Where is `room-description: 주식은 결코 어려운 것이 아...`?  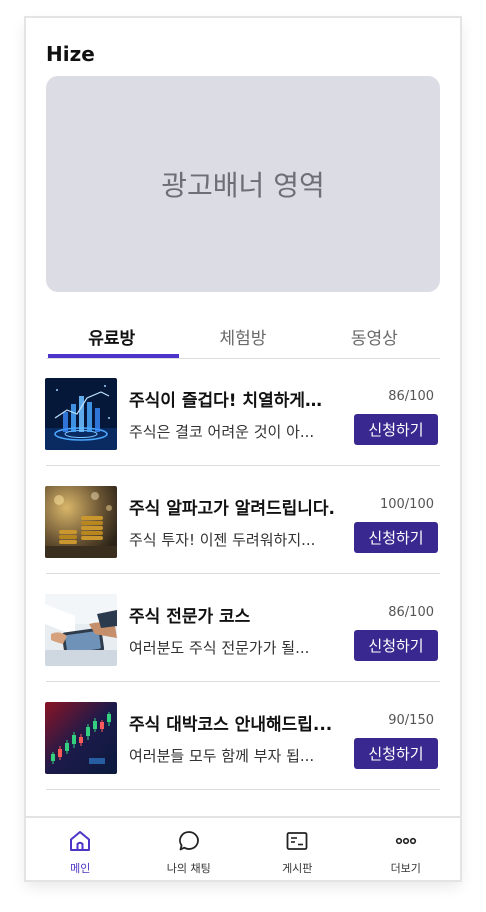 room-description: 주식은 결코 어려운 것이 아... is located at coordinates (222, 432).